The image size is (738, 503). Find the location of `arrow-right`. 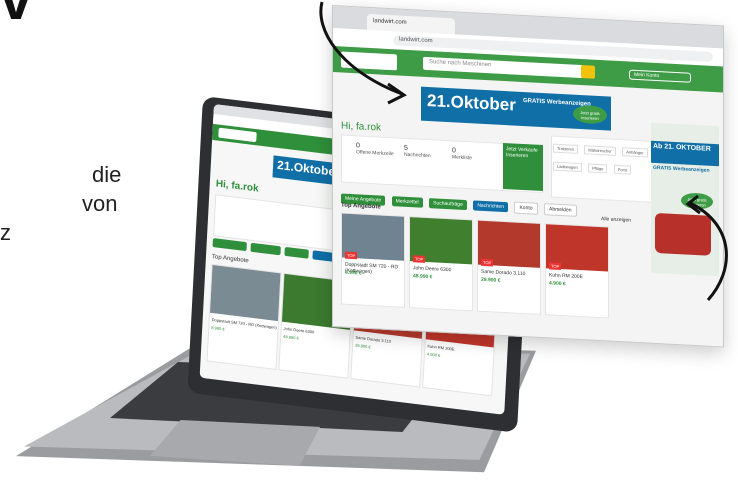

arrow-right is located at coordinates (708, 251).